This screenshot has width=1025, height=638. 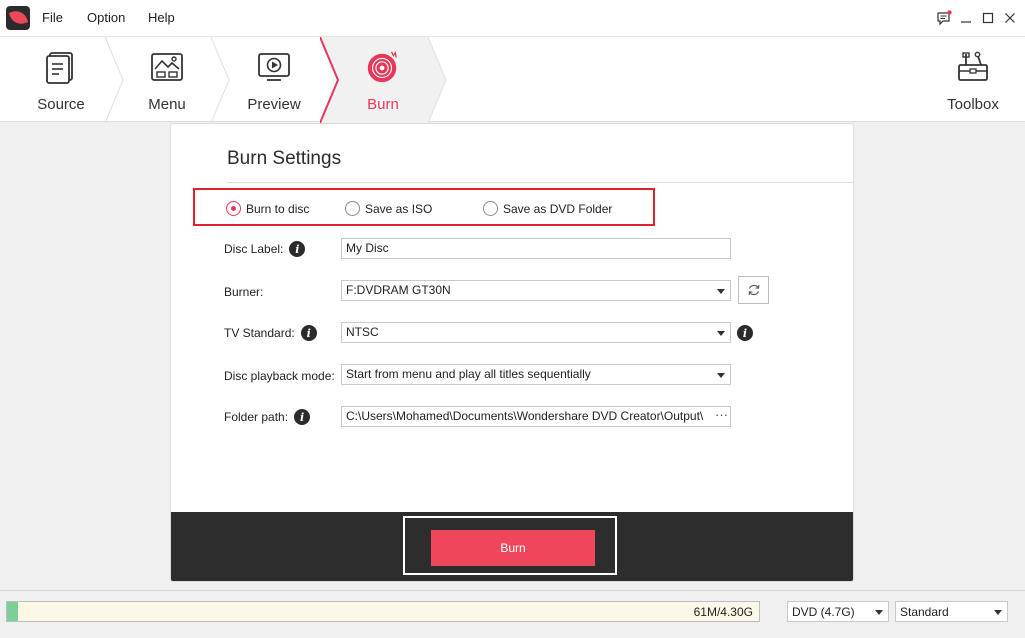 I want to click on toolbox-icon, so click(x=973, y=67).